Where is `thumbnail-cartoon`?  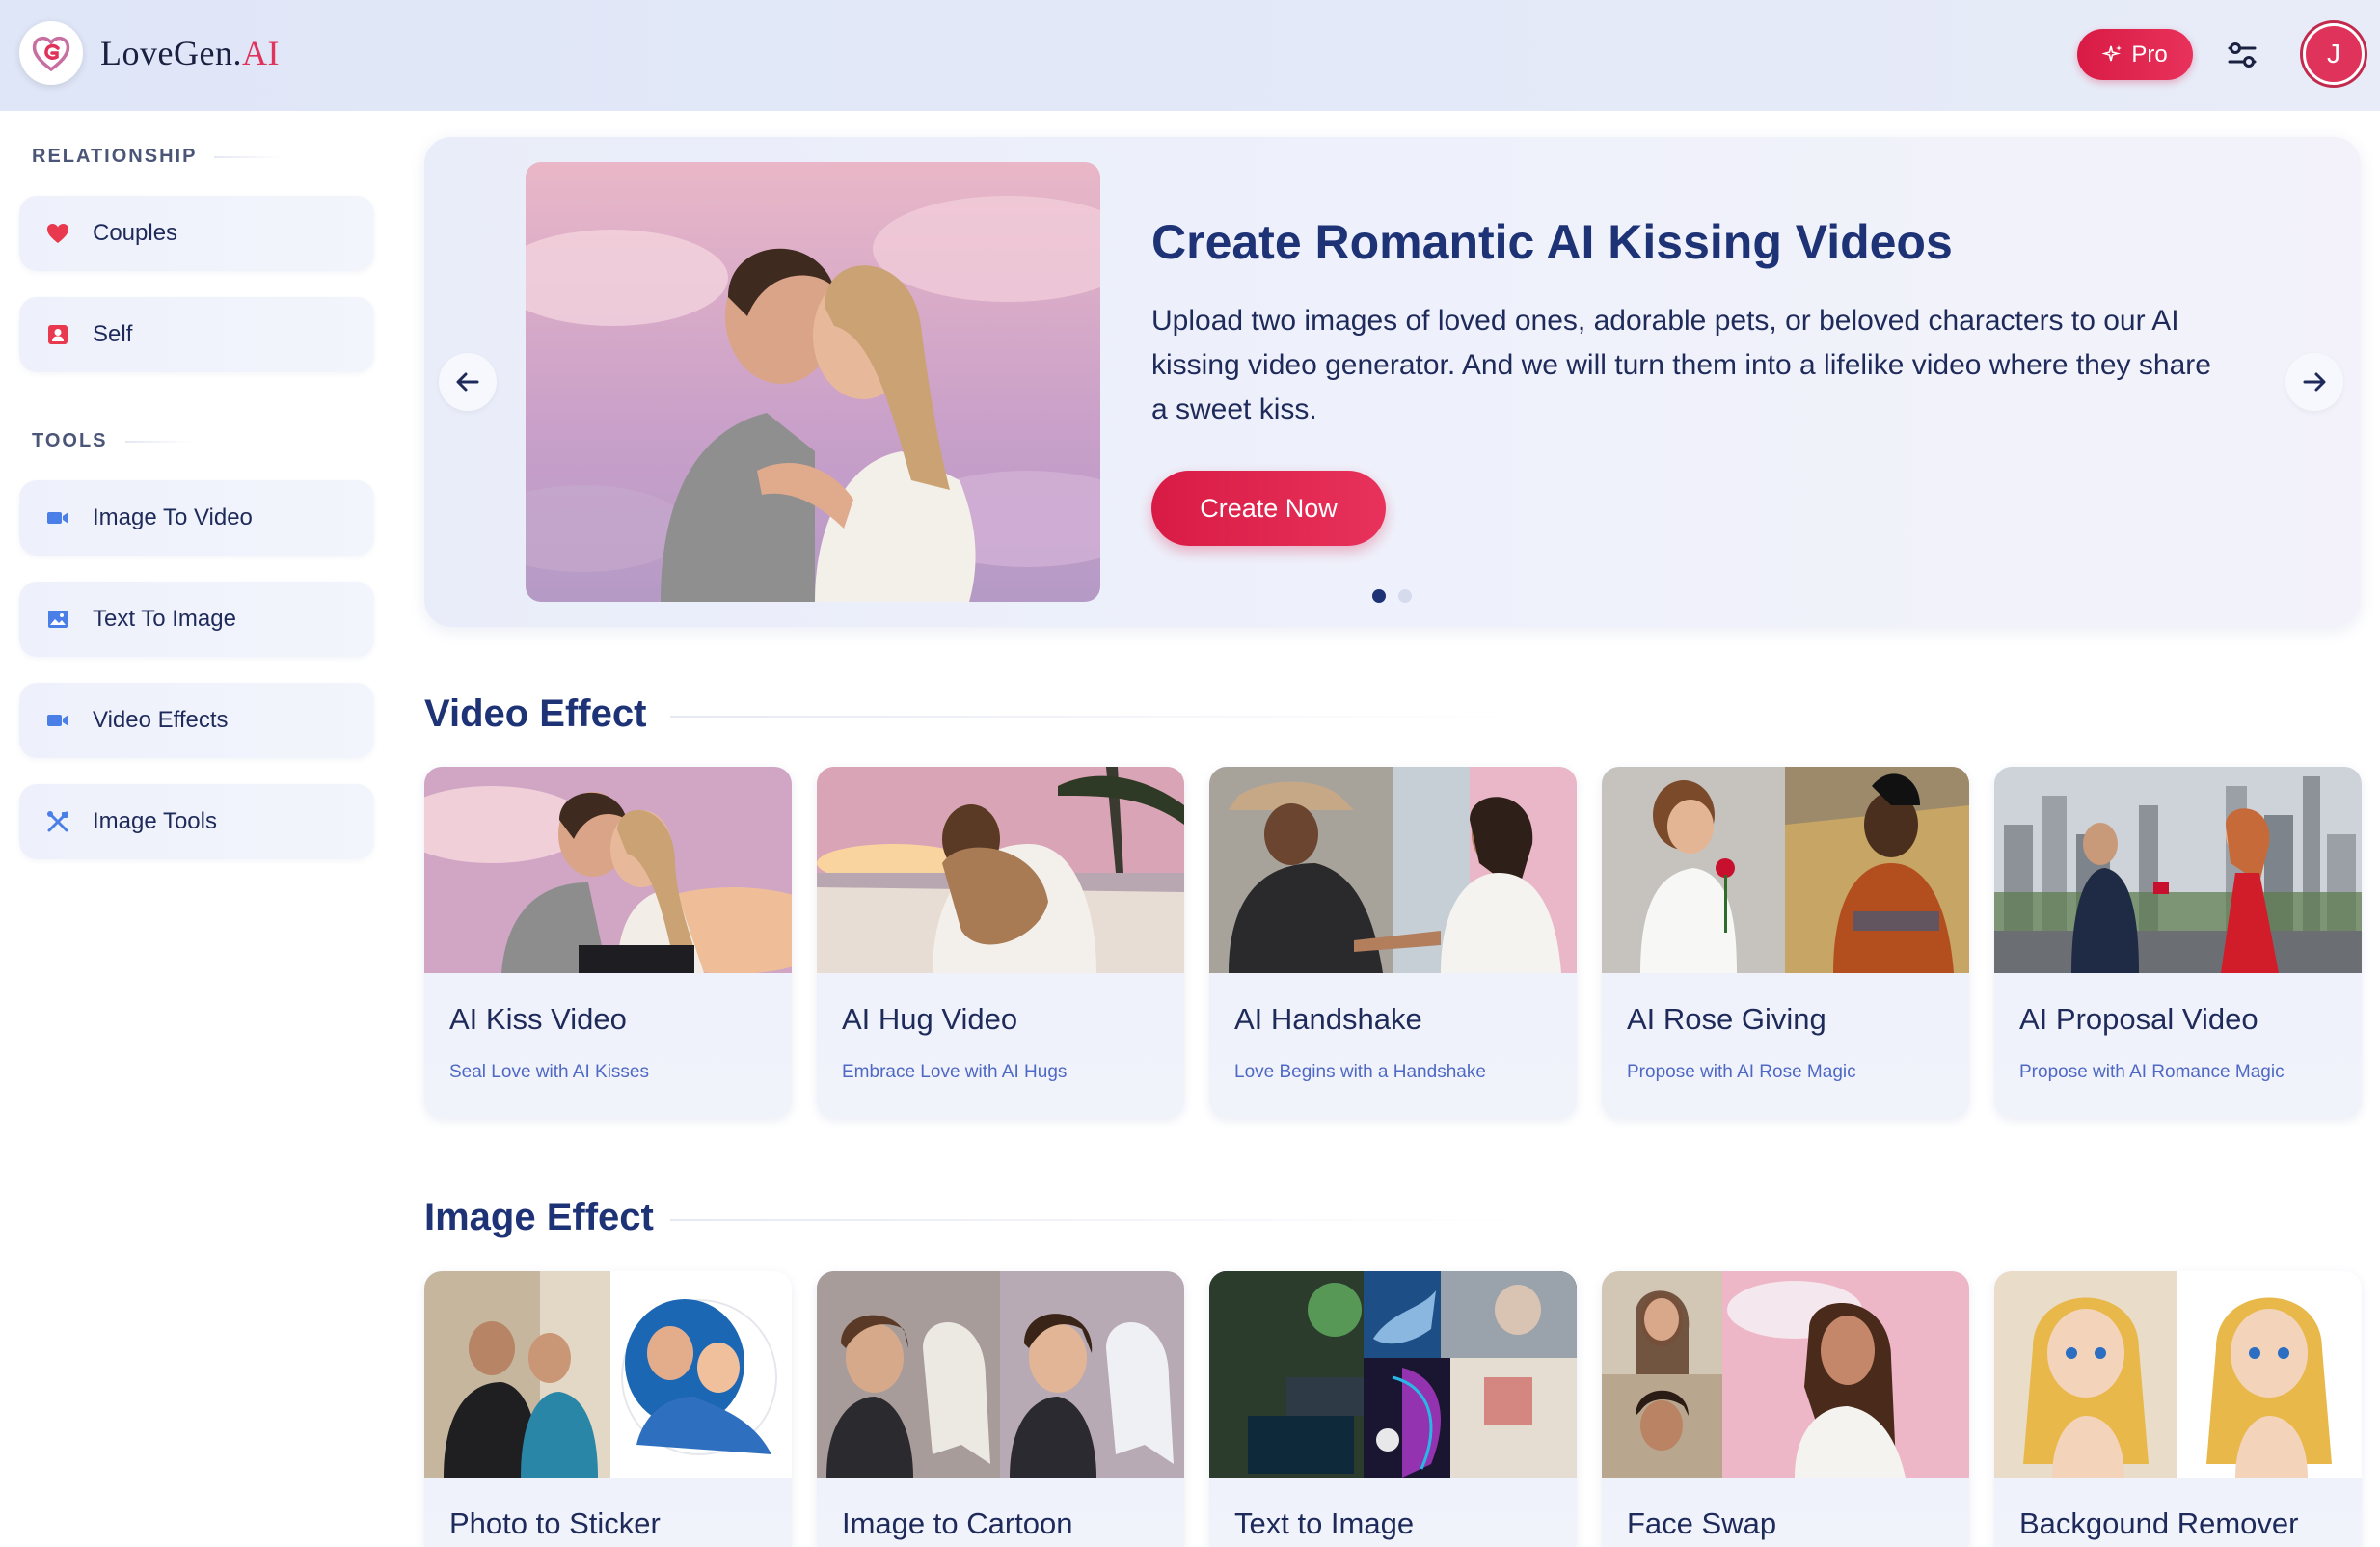
thumbnail-cartoon is located at coordinates (1001, 1375).